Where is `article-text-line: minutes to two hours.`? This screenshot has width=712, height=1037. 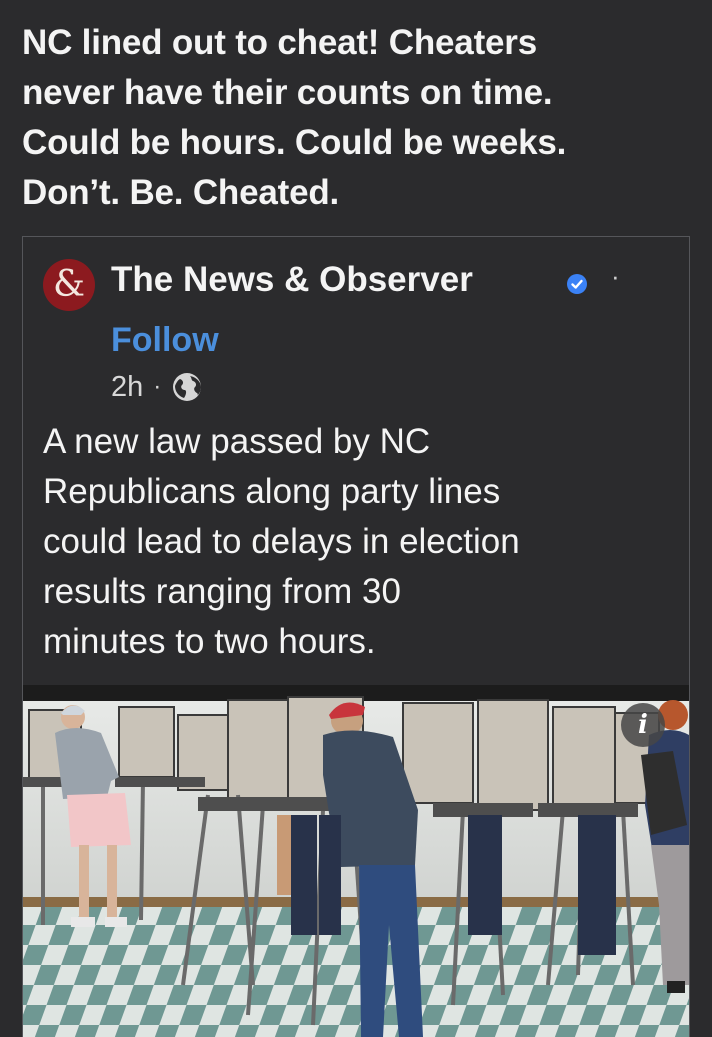 article-text-line: minutes to two hours. is located at coordinates (209, 641).